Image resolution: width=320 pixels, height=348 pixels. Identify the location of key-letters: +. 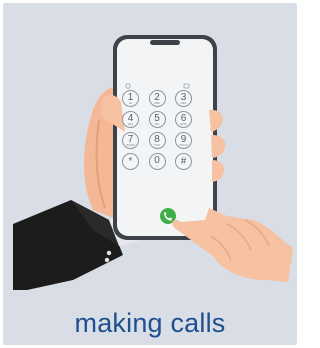
(157, 165).